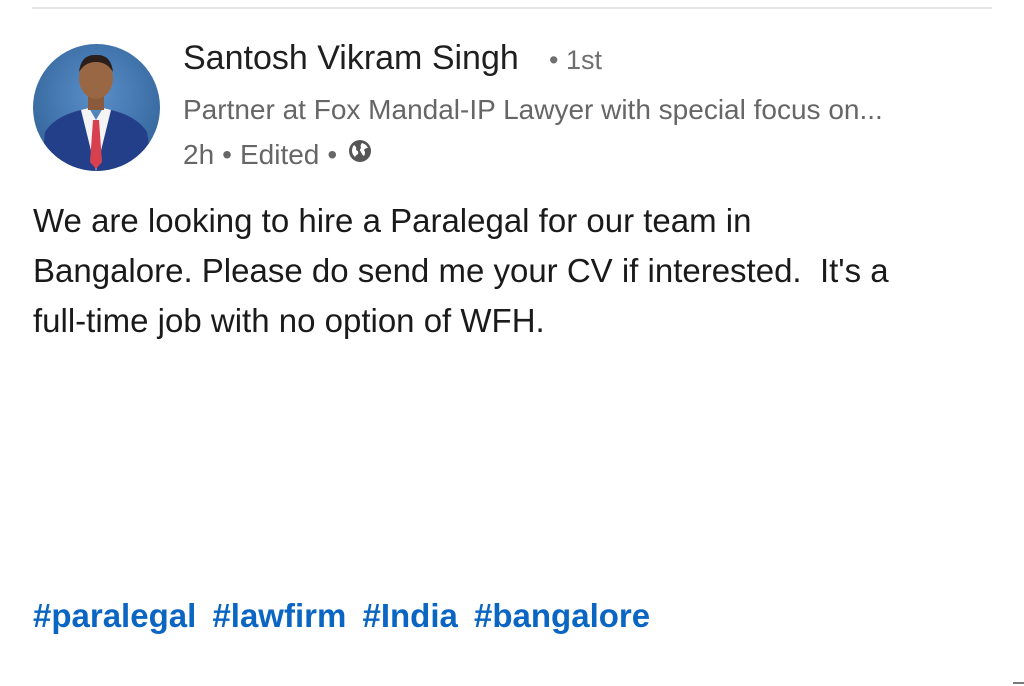  I want to click on globe-icon, so click(359, 155).